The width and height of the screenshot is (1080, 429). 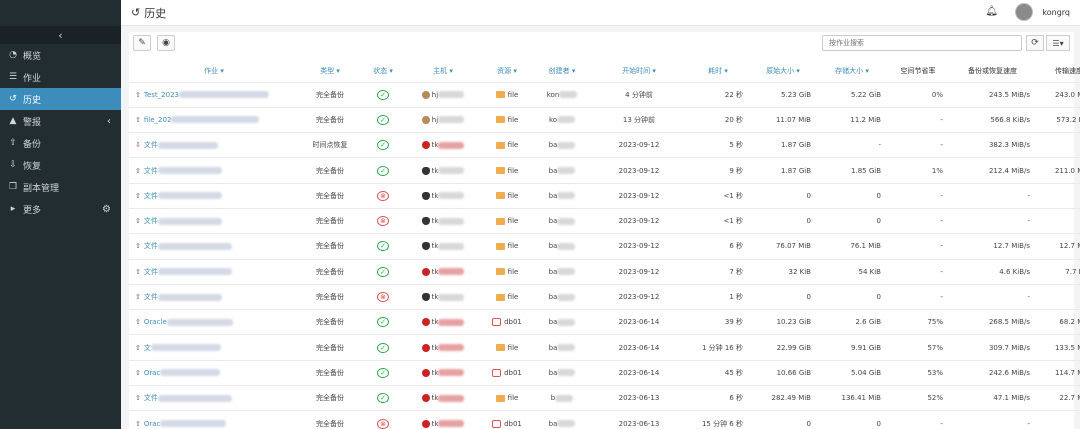 What do you see at coordinates (155, 322) in the screenshot?
I see `job-link: Oracle` at bounding box center [155, 322].